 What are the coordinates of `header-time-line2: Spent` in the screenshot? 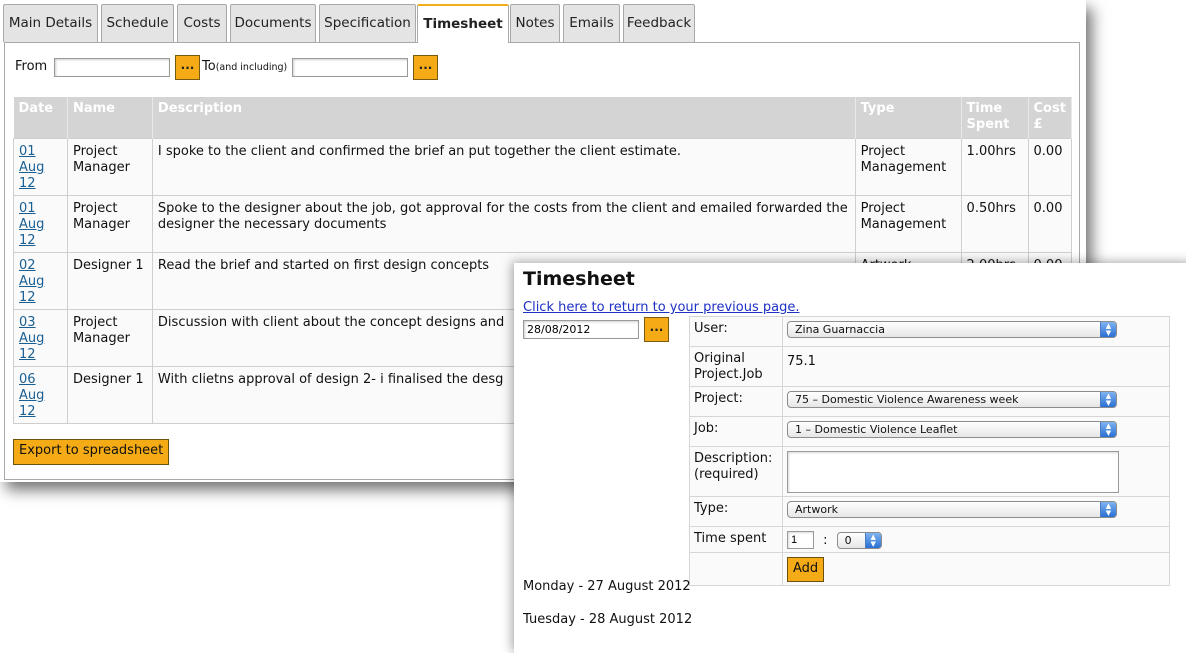 It's located at (988, 124).